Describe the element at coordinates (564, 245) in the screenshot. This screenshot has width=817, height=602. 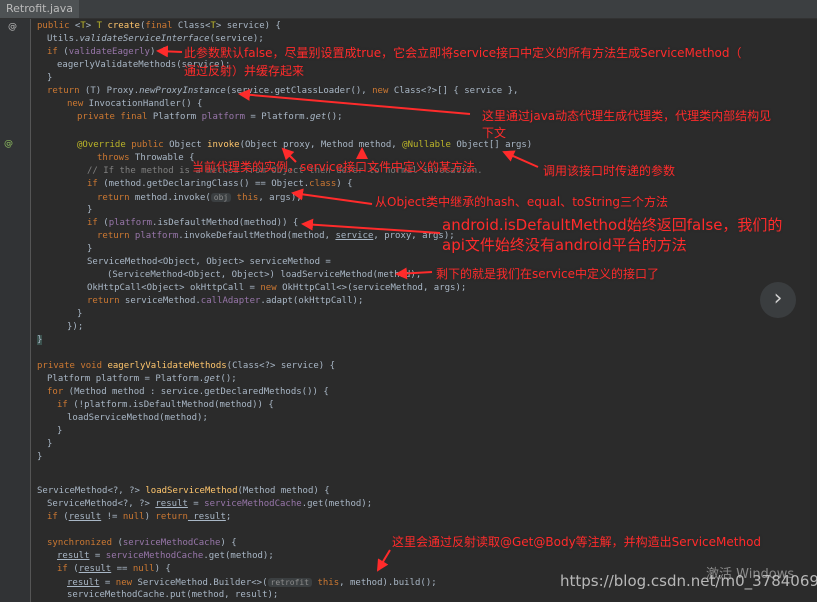
I see `annotation-default-method-cont: api文件始终没有android平台的方法` at that location.